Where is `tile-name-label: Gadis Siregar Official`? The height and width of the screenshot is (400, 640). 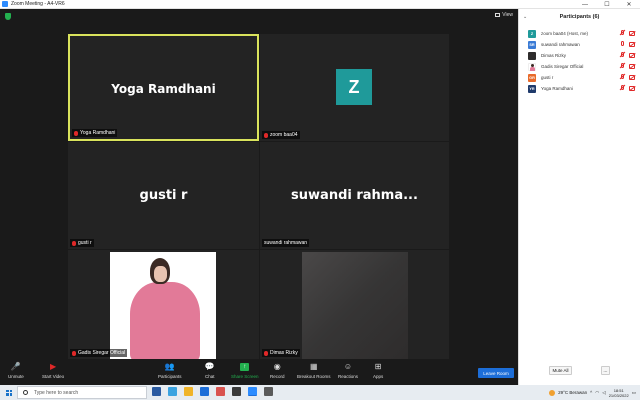 tile-name-label: Gadis Siregar Official is located at coordinates (99, 353).